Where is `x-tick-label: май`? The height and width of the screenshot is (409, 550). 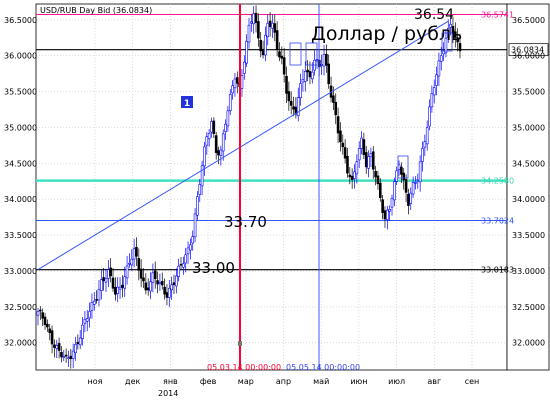
x-tick-label: май is located at coordinates (321, 381).